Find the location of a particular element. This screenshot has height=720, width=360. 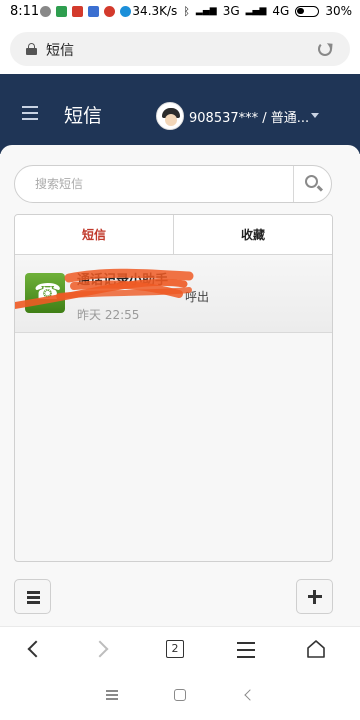

battery-level: 30% is located at coordinates (338, 11).